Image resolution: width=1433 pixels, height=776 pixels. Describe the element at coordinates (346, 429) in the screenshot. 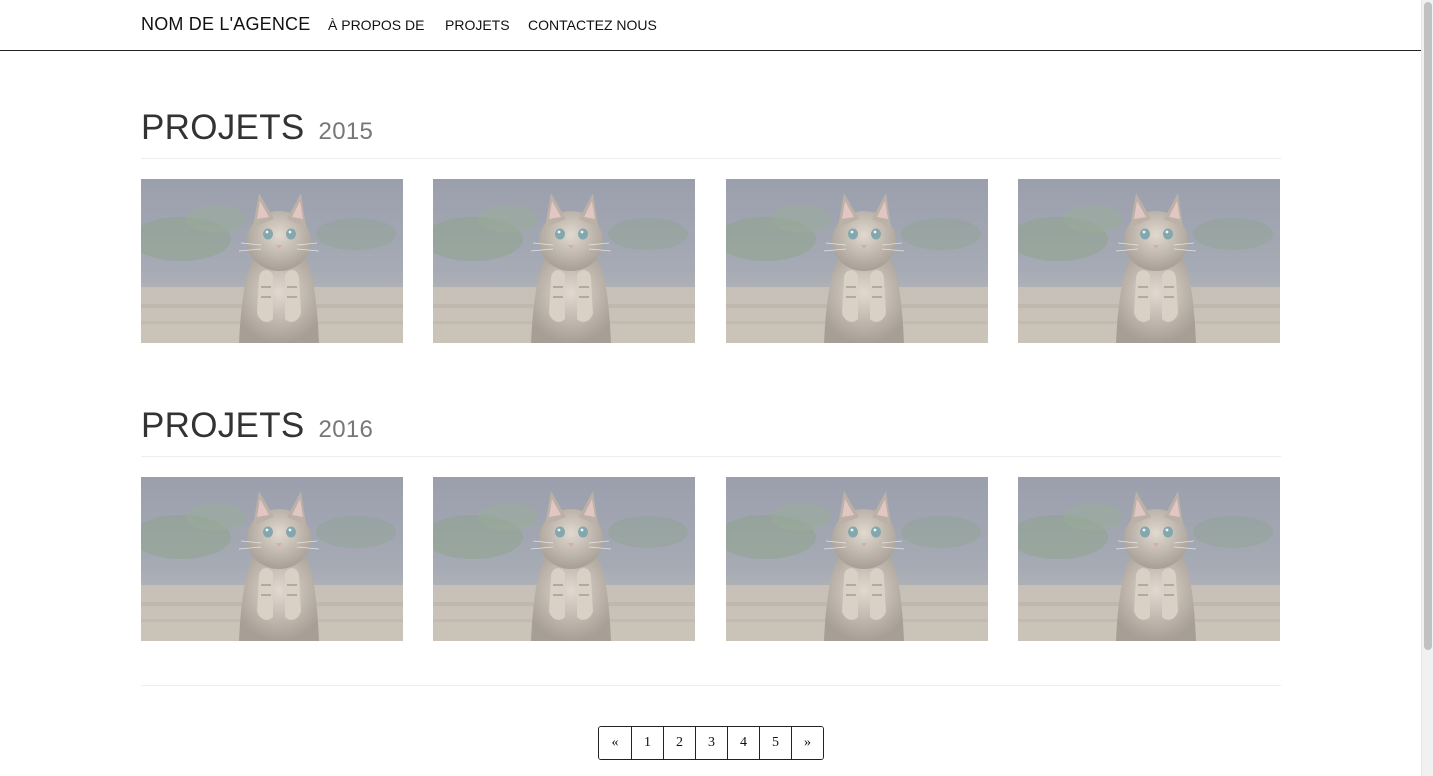

I see `section-year: 2016` at that location.